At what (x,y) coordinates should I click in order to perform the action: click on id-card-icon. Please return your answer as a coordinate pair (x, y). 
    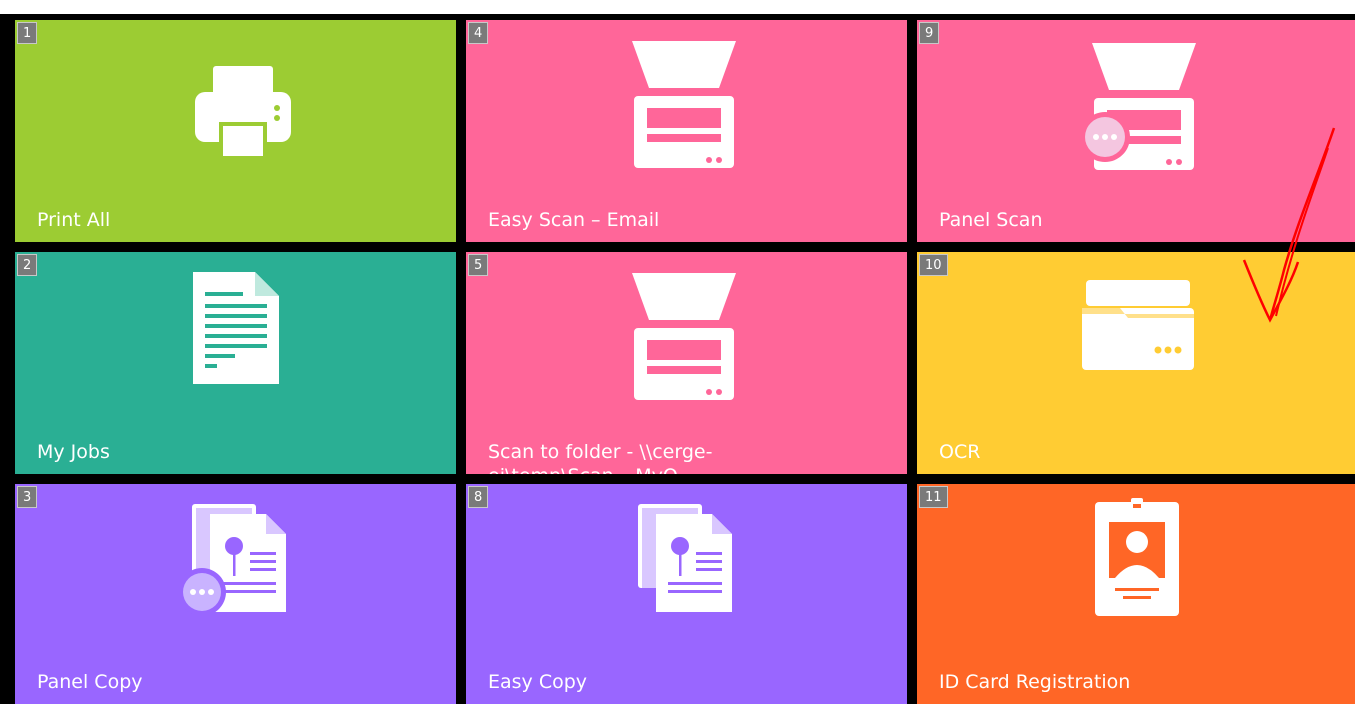
    Looking at the image, I should click on (1137, 557).